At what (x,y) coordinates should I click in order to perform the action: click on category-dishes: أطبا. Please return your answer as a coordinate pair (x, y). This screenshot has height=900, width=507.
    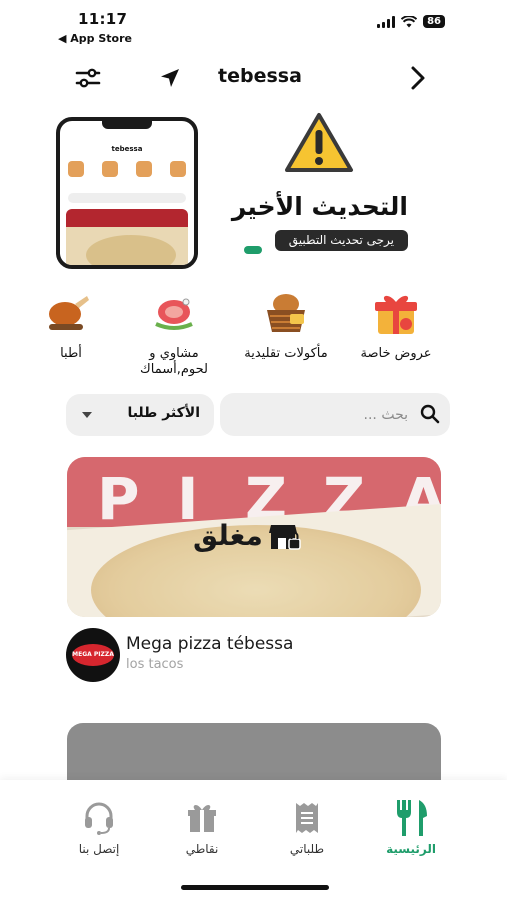
    Looking at the image, I should click on (50, 326).